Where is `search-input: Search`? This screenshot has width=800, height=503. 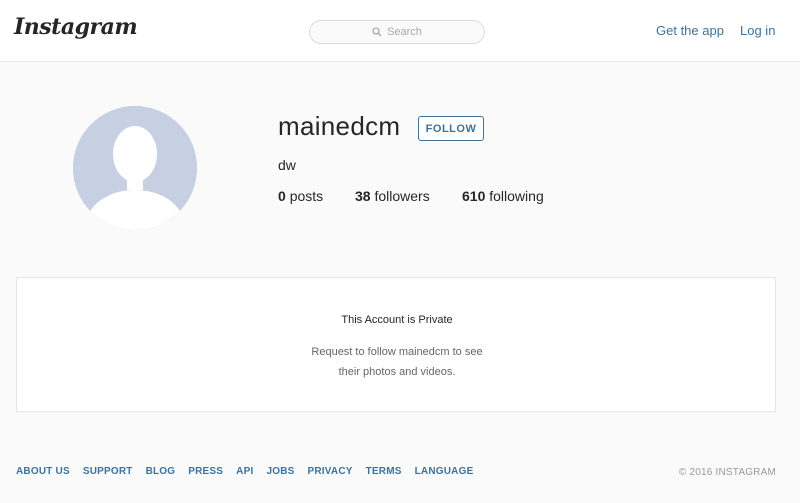
search-input: Search is located at coordinates (397, 32).